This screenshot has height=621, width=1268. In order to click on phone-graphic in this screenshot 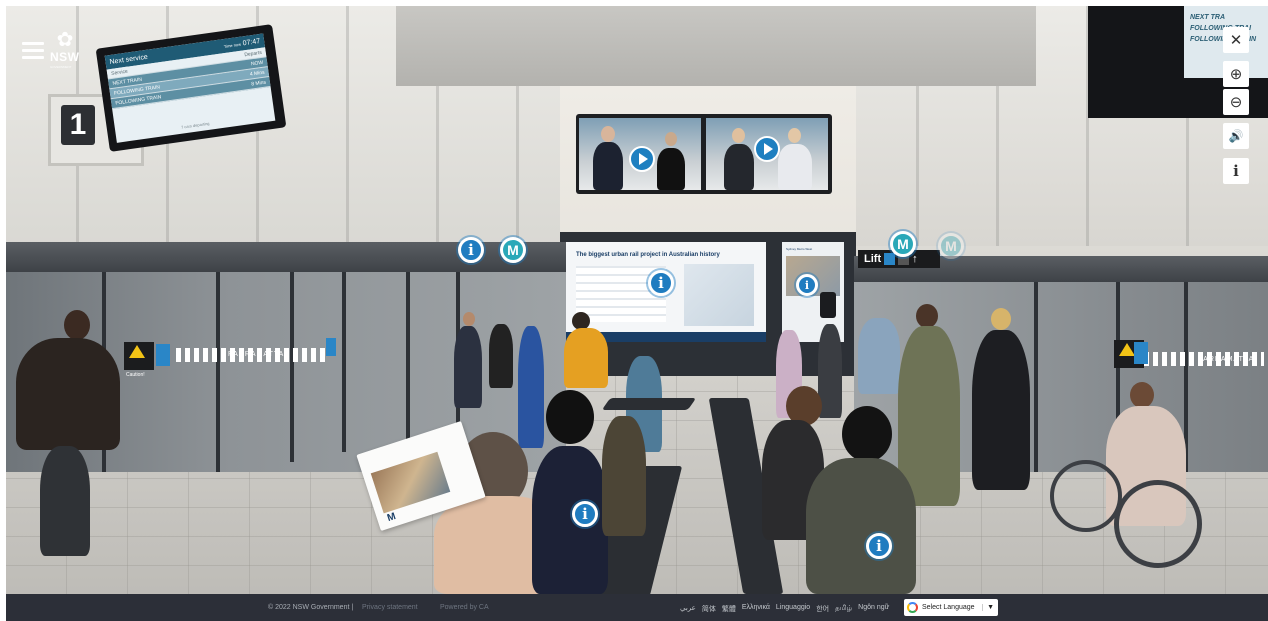, I will do `click(828, 305)`.